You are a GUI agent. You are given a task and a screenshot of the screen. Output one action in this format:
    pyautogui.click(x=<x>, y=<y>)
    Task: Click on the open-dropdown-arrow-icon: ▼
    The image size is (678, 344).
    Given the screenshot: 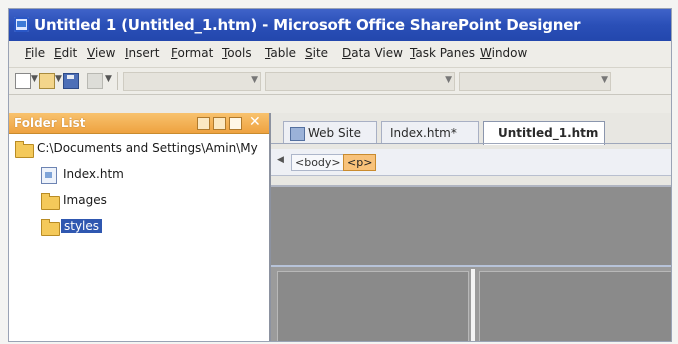 What is the action you would take?
    pyautogui.click(x=58, y=79)
    